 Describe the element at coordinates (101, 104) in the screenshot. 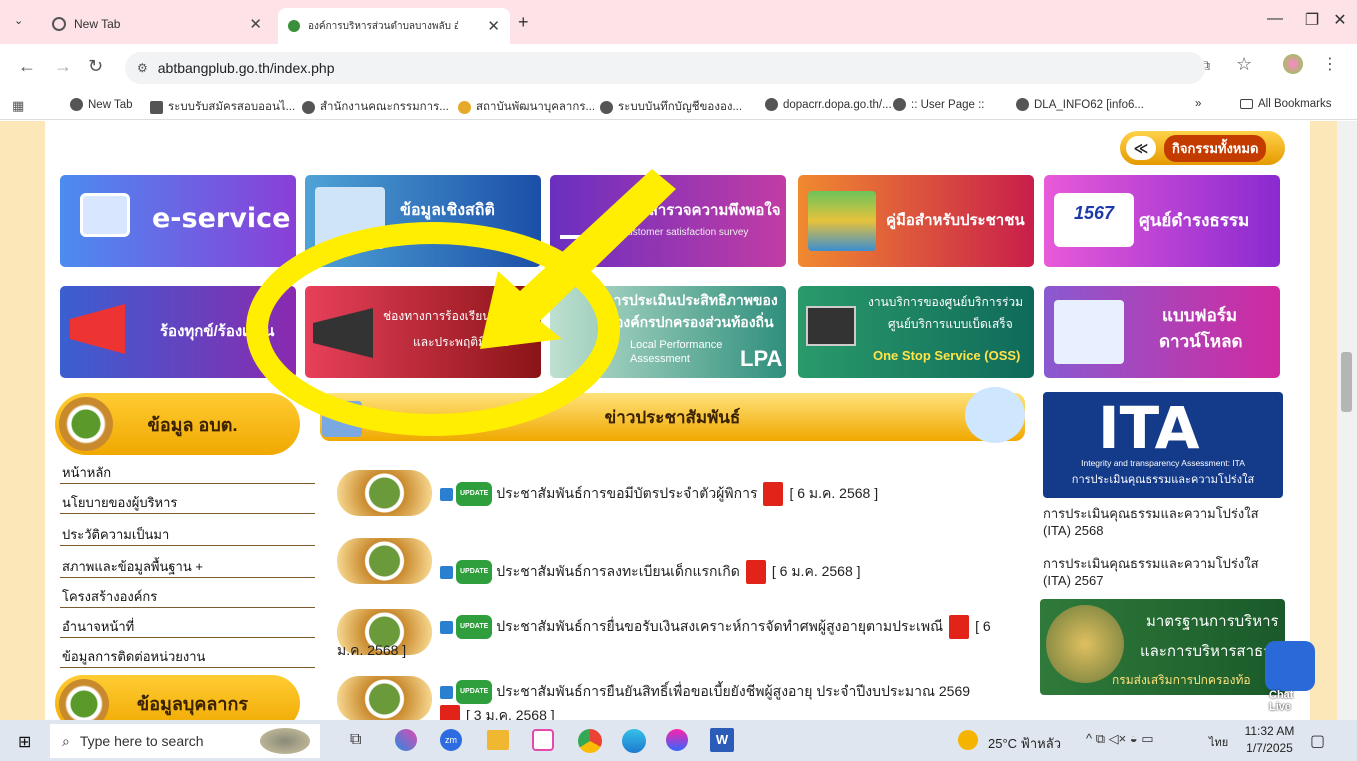

I see `bookmark-item: New Tab` at that location.